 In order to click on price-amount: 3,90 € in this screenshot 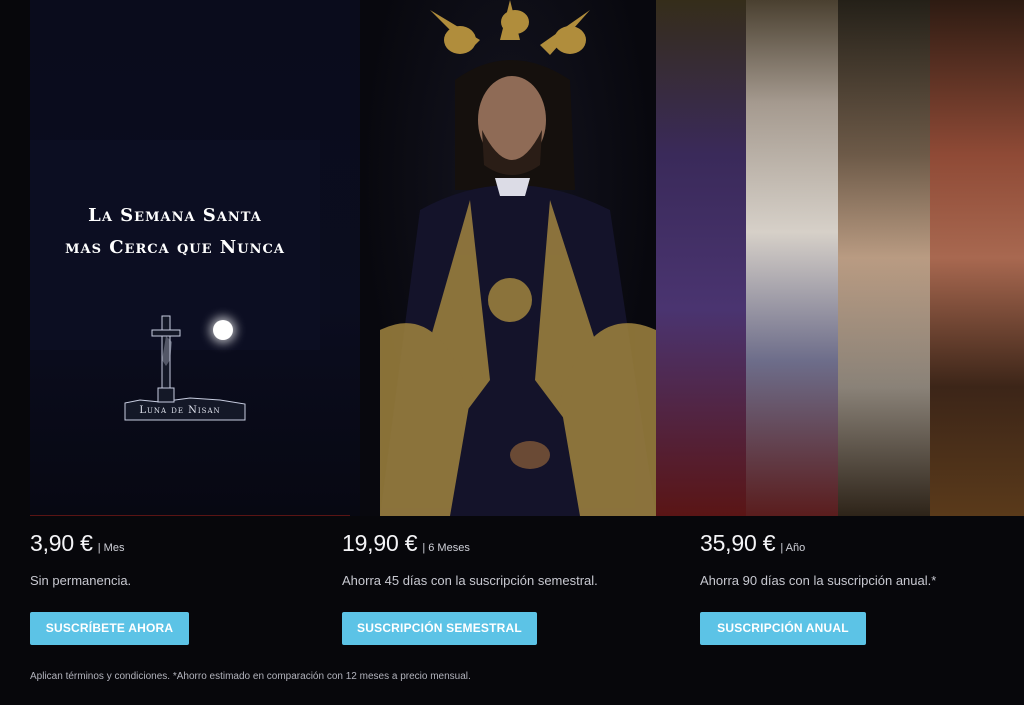, I will do `click(61, 543)`.